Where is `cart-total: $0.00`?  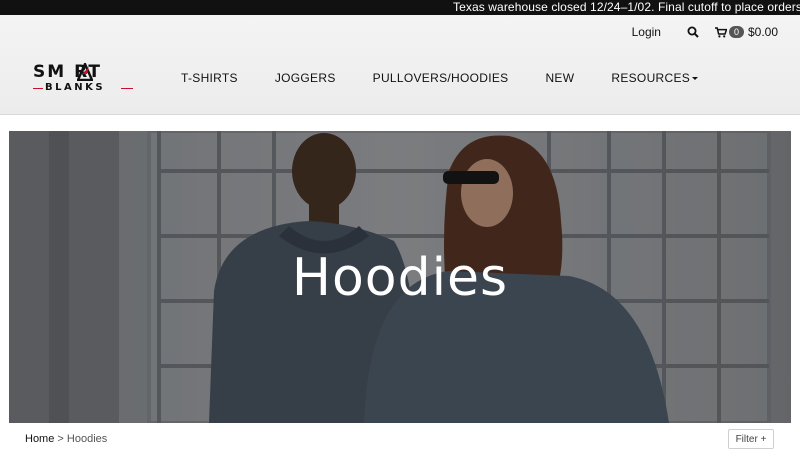
cart-total: $0.00 is located at coordinates (762, 32).